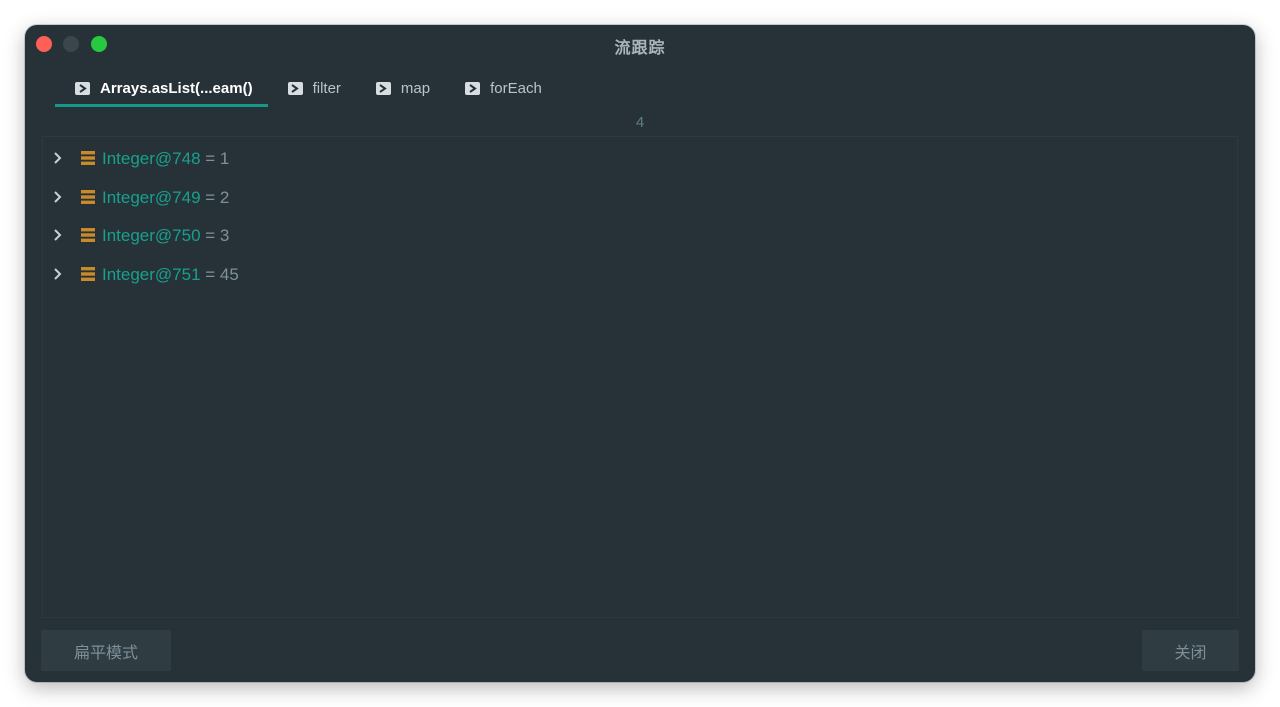 This screenshot has height=707, width=1280. What do you see at coordinates (640, 48) in the screenshot?
I see `window-title: 流跟踪` at bounding box center [640, 48].